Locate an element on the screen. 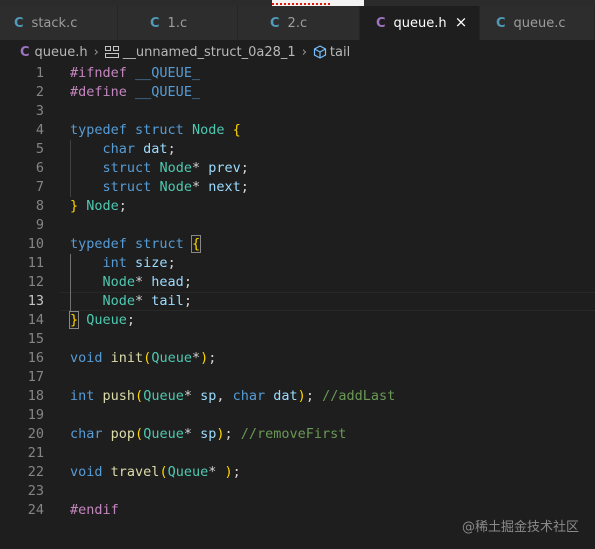 The width and height of the screenshot is (595, 549). code-text: typedef struct { is located at coordinates (136, 244).